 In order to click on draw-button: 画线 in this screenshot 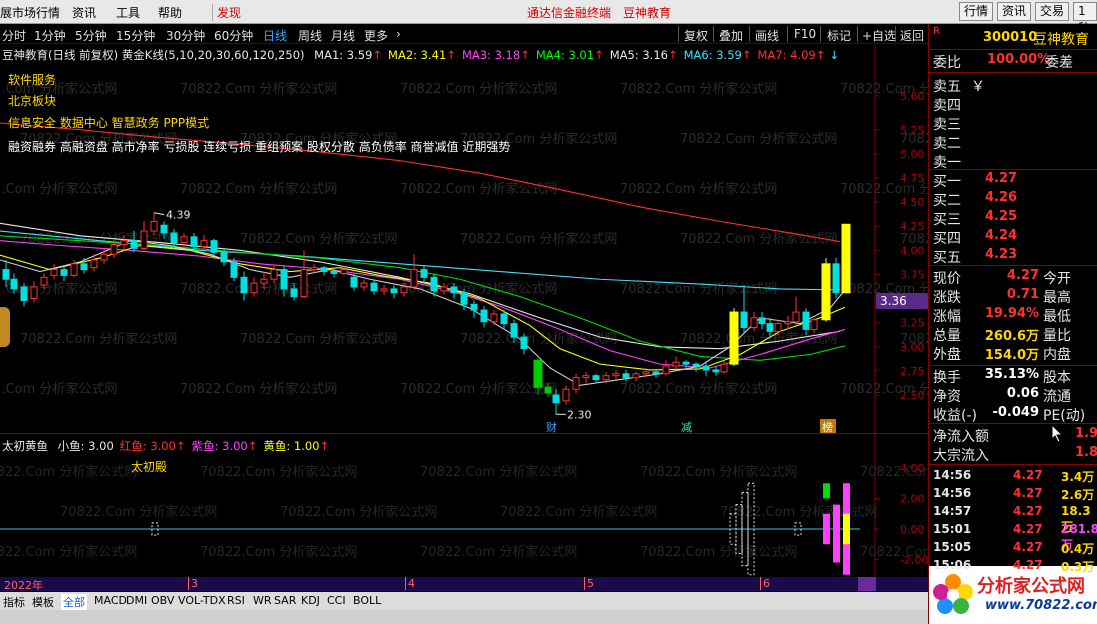, I will do `click(767, 35)`.